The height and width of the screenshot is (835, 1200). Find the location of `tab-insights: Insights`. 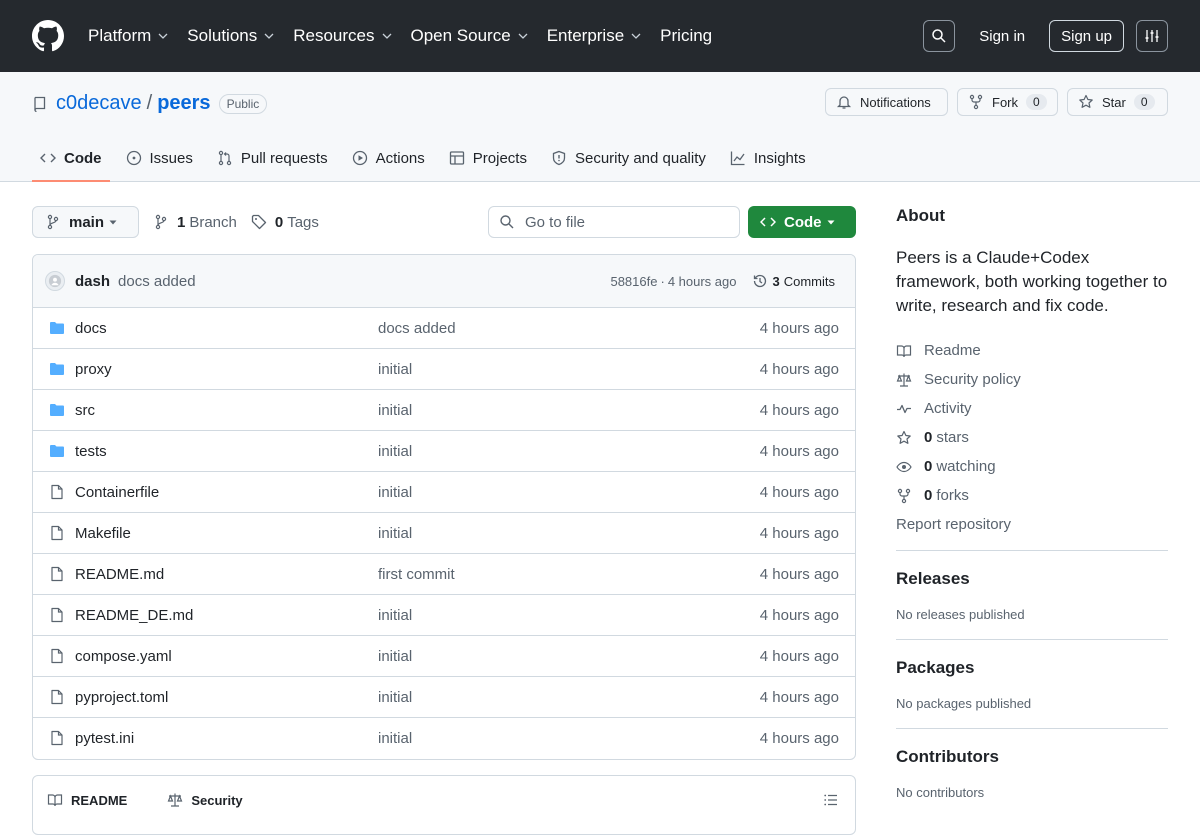

tab-insights: Insights is located at coordinates (768, 158).